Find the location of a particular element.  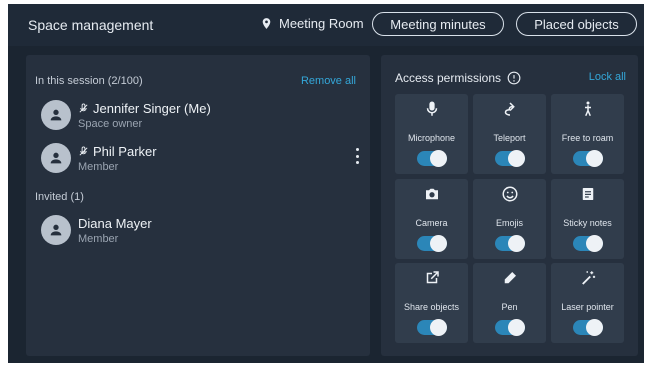

share-objects-toggle is located at coordinates (432, 327).